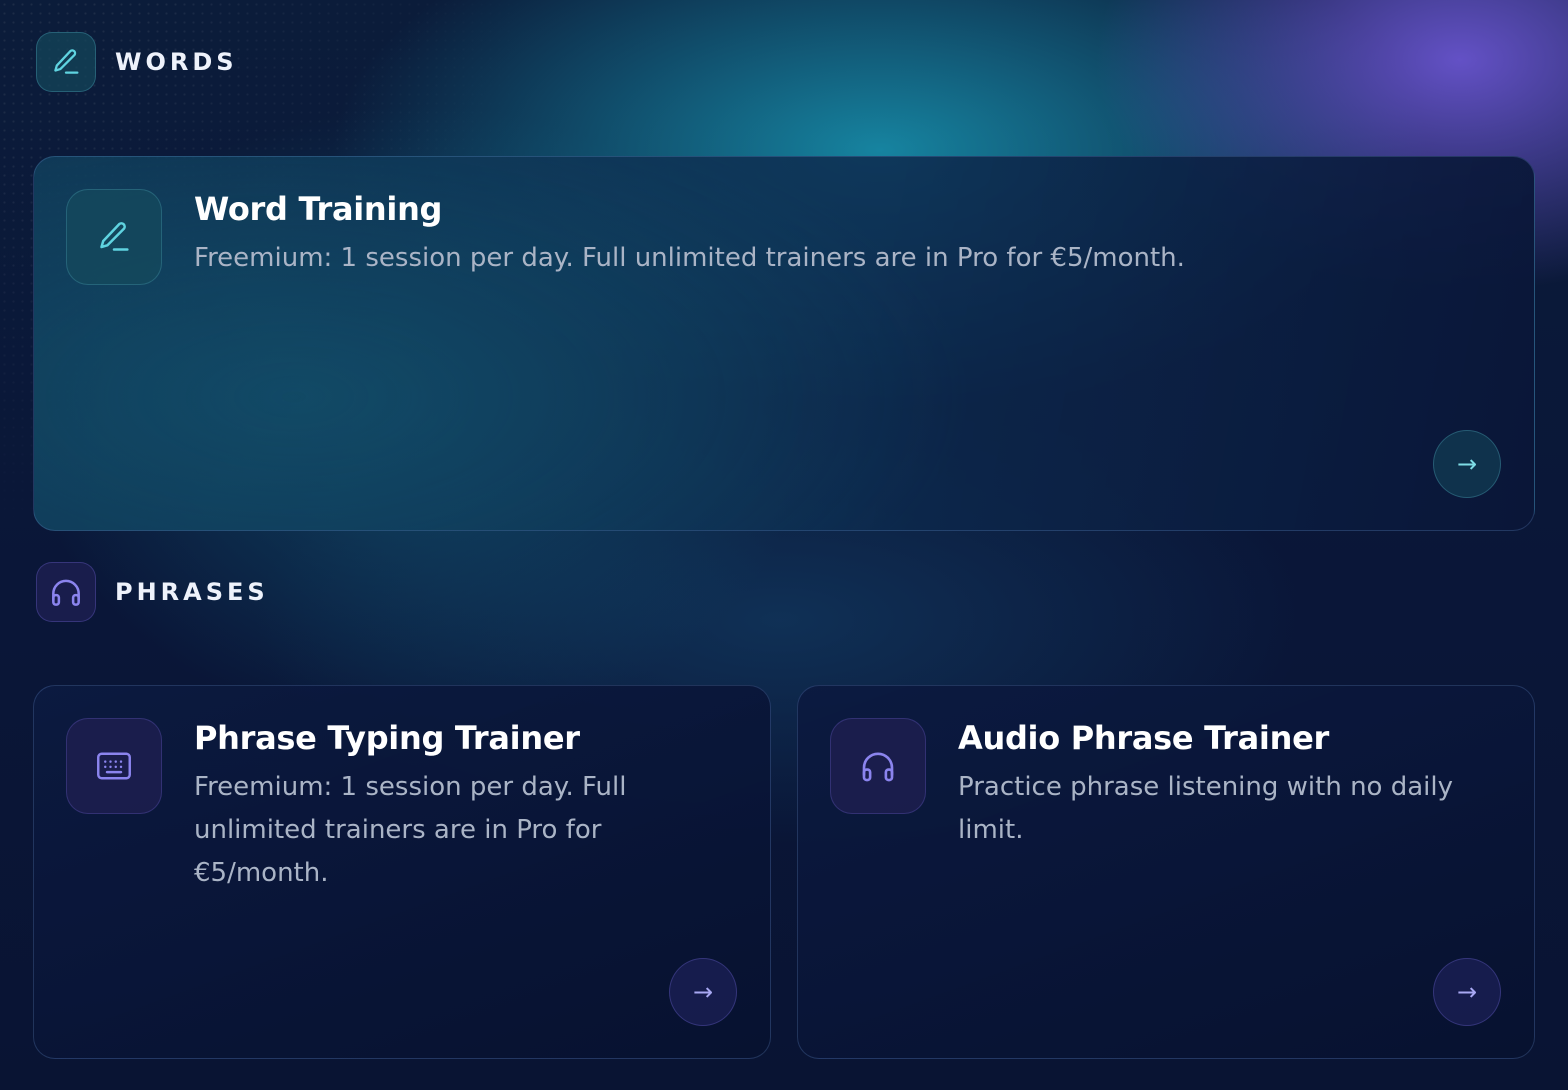  Describe the element at coordinates (176, 62) in the screenshot. I see `section-title-words: WORDS` at that location.